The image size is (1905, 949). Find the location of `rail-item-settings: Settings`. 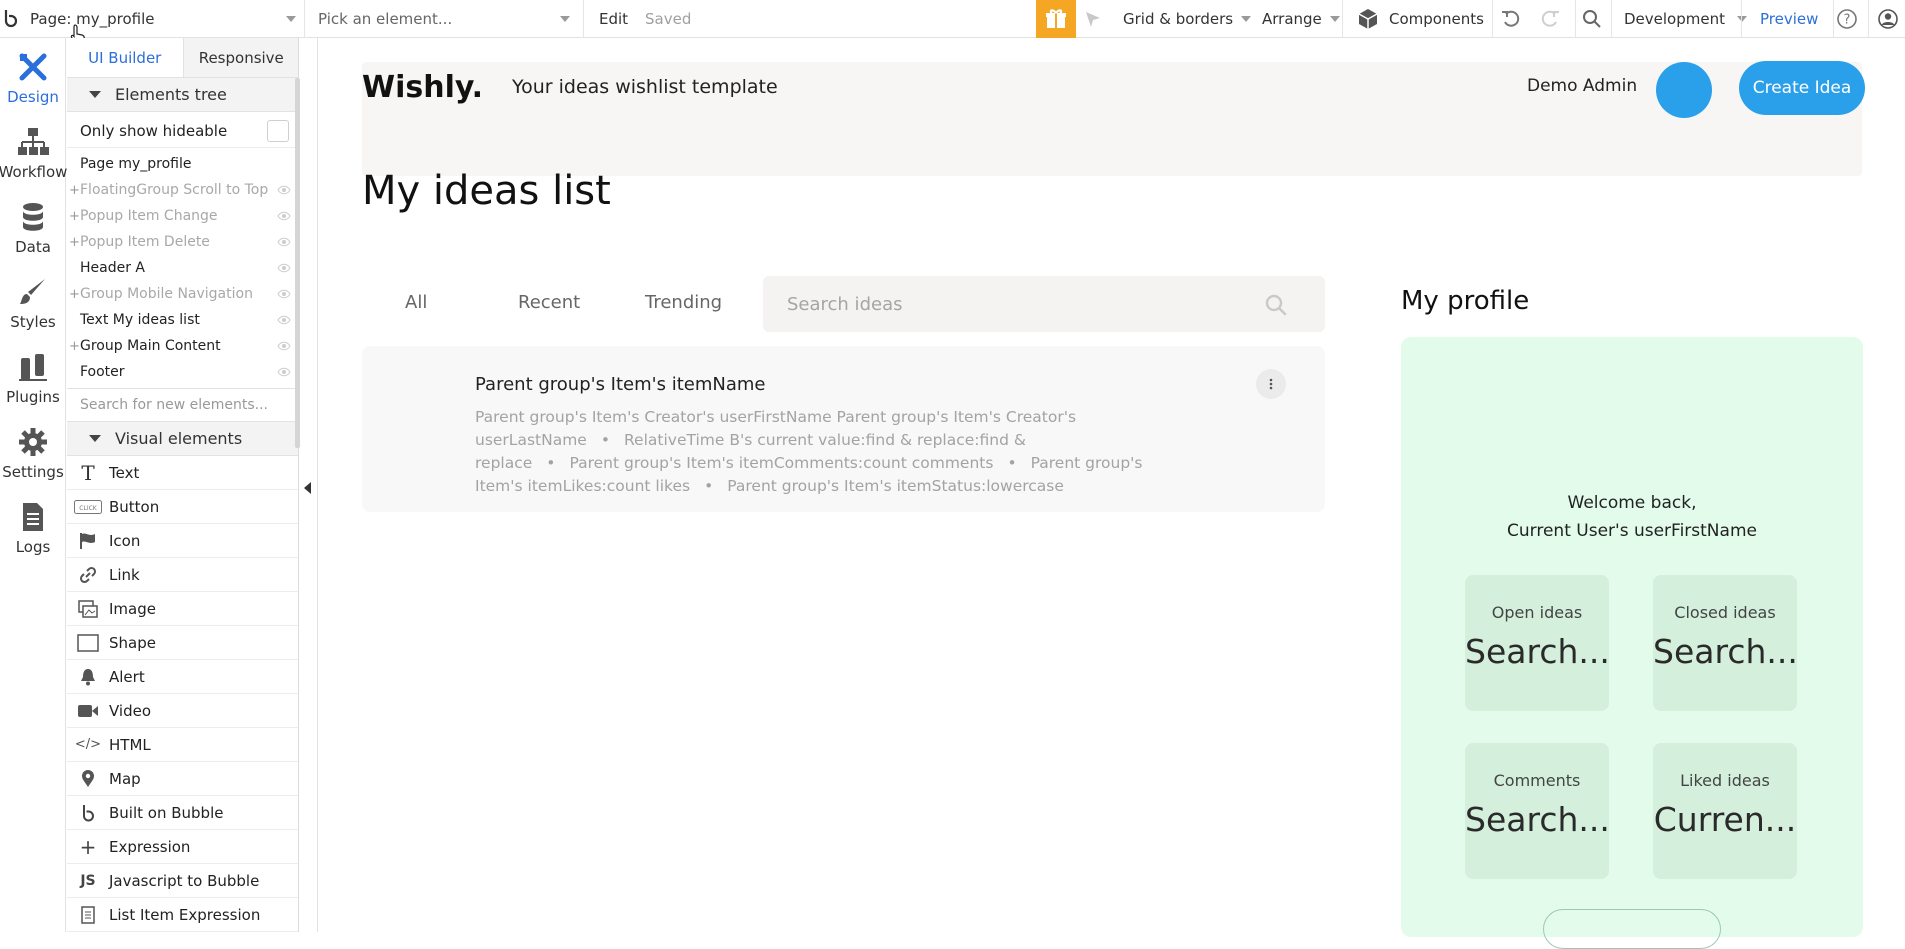

rail-item-settings: Settings is located at coordinates (33, 454).